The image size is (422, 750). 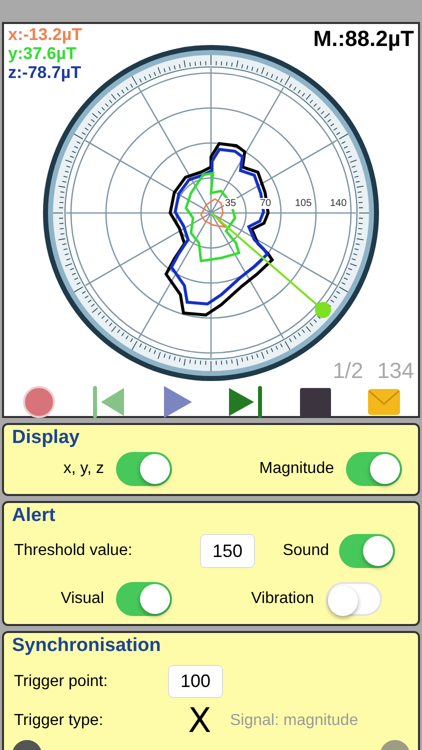 I want to click on signal-label: Signal: magnitude, so click(x=294, y=721).